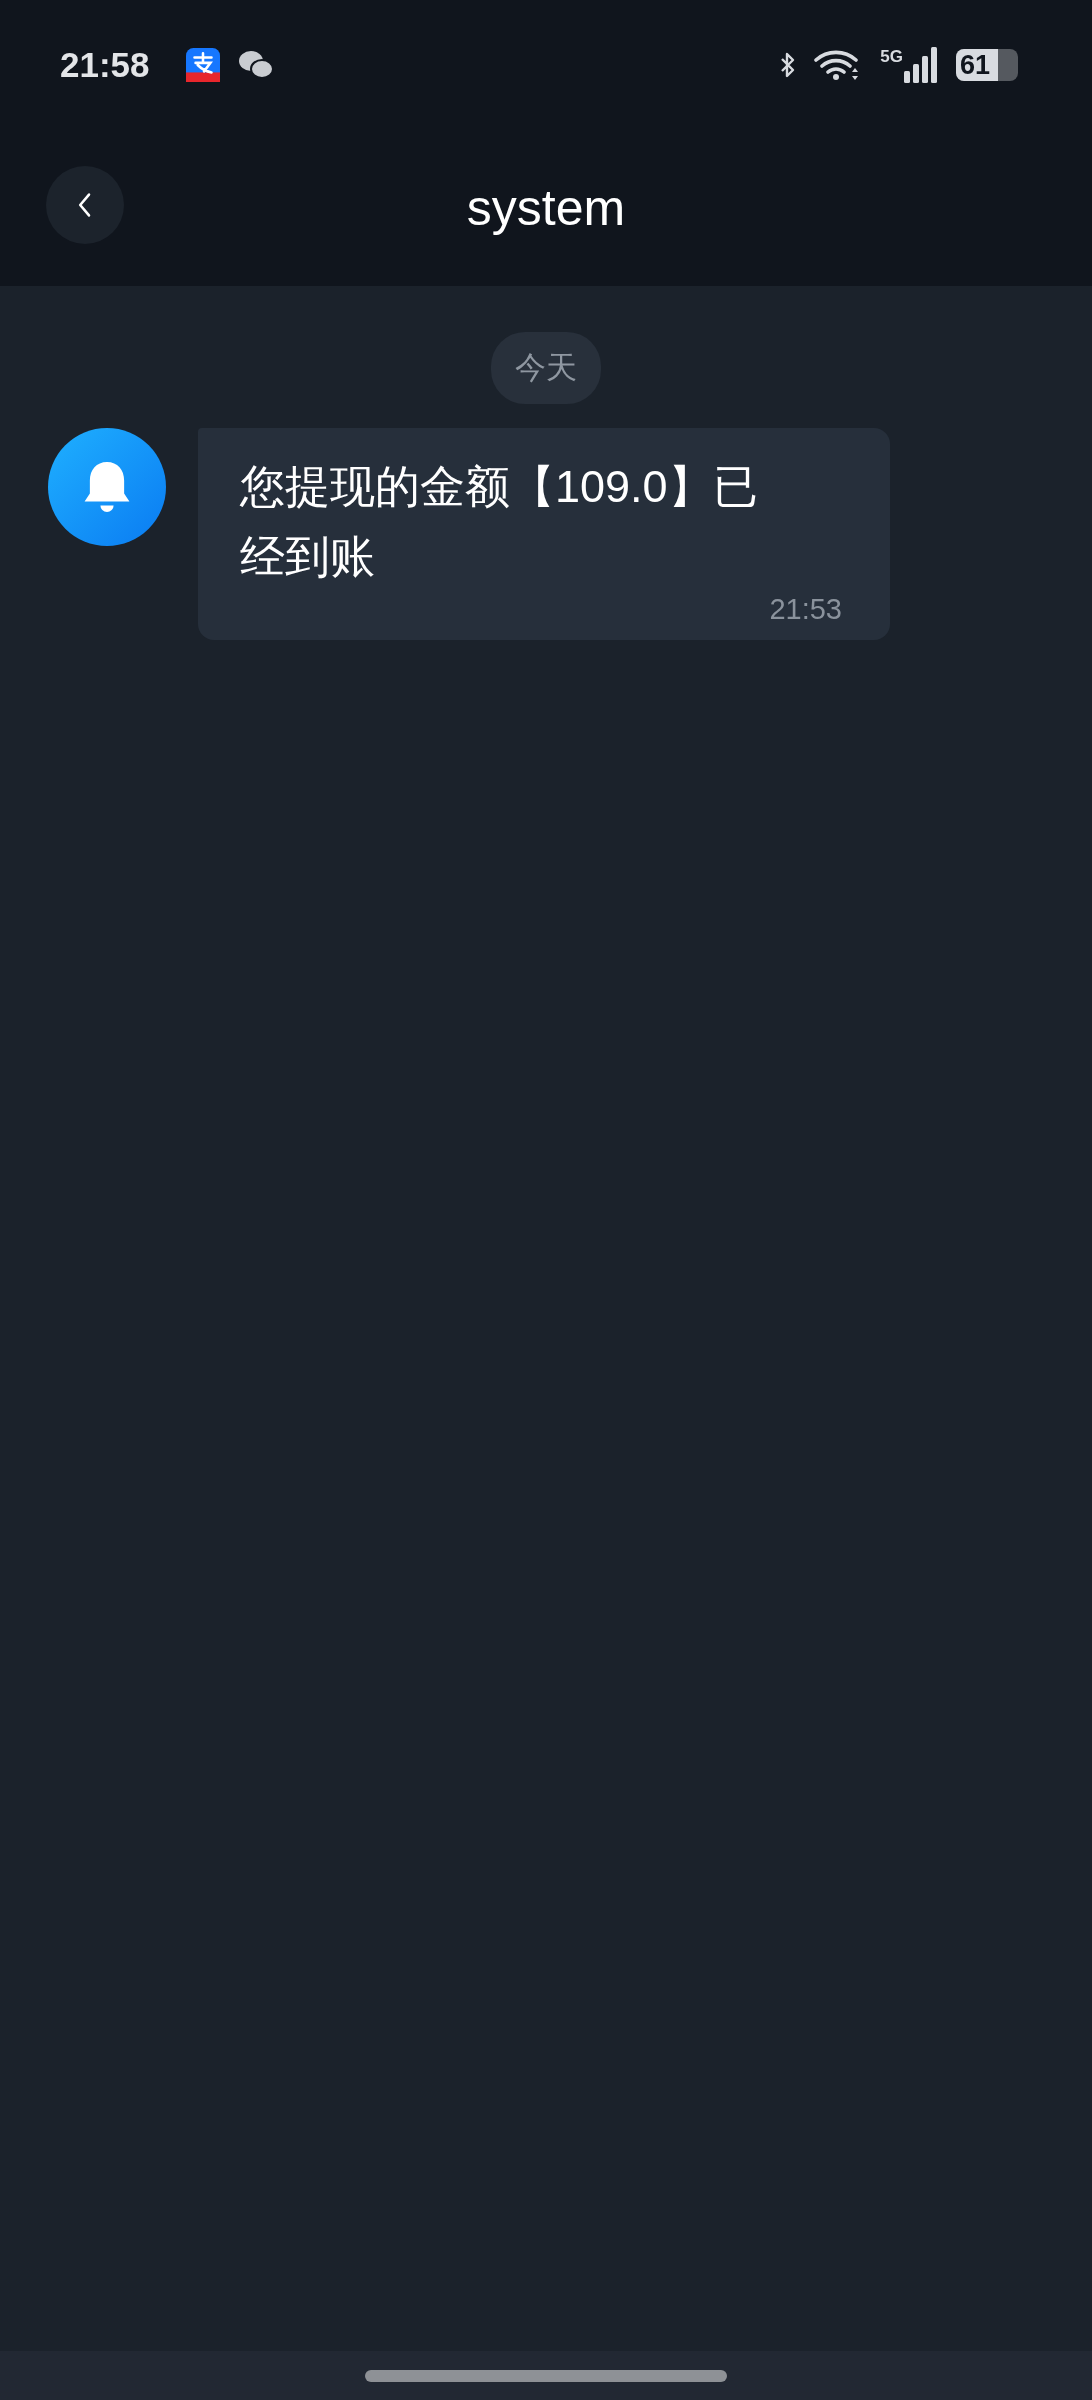  I want to click on payment-app-icon, so click(202, 65).